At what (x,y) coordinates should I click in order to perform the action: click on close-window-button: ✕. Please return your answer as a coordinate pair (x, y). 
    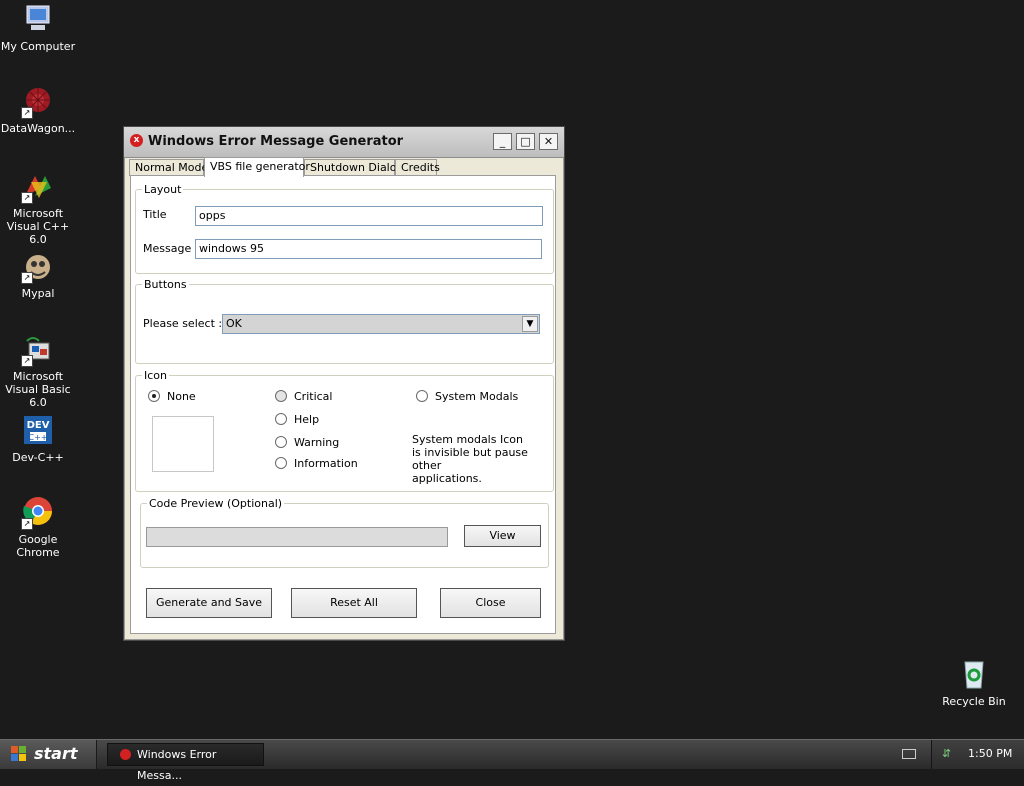
    Looking at the image, I should click on (548, 141).